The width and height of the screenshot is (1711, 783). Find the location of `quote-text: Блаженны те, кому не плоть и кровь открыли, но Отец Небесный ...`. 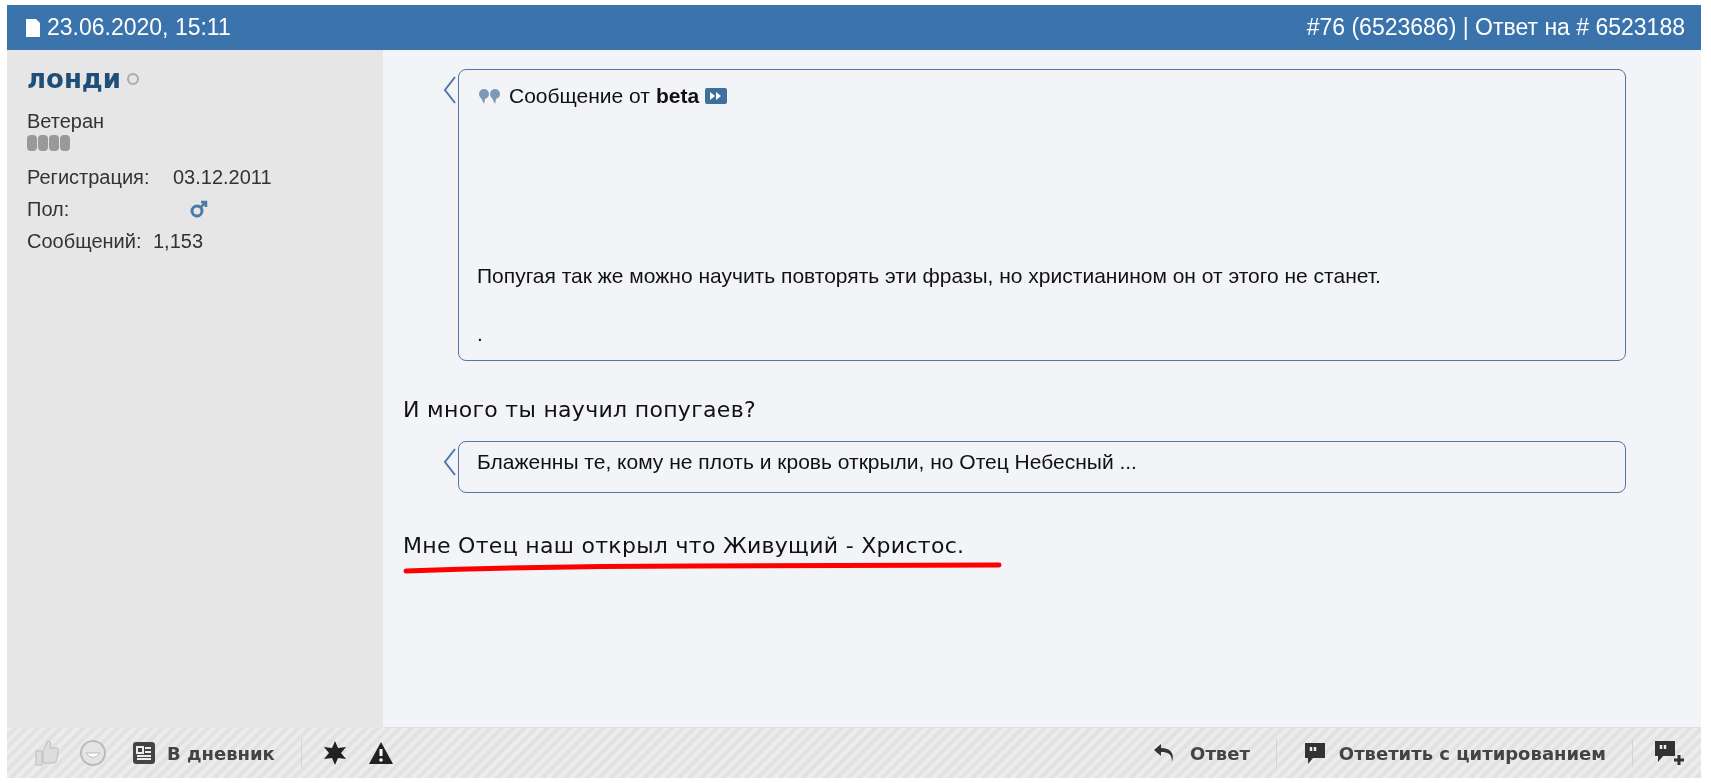

quote-text: Блаженны те, кому не плоть и кровь открыли, но Отец Небесный ... is located at coordinates (807, 462).